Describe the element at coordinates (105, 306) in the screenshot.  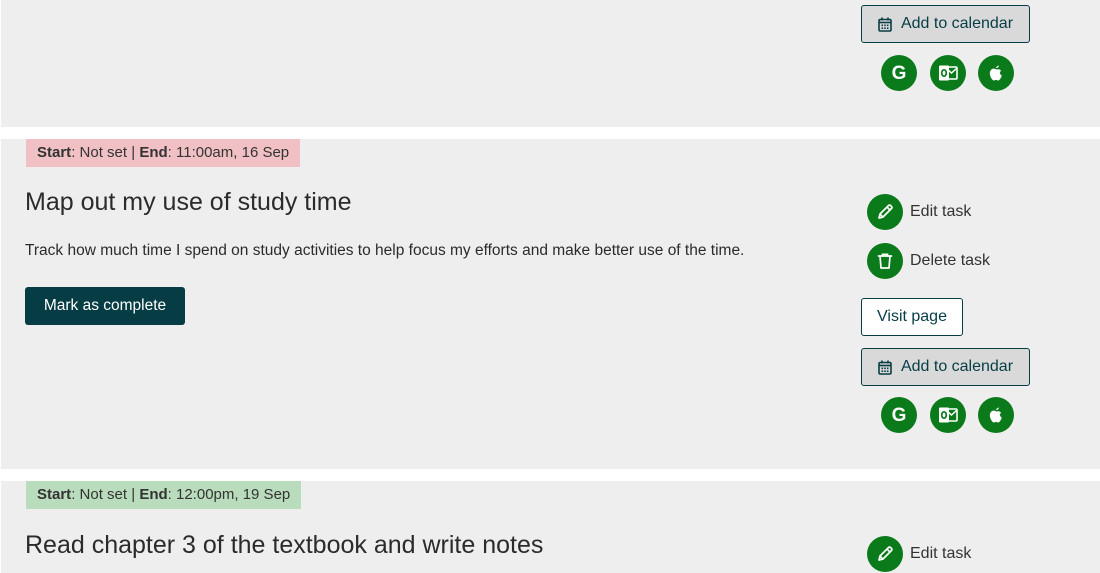
I see `mark-complete-button: Mark as complete` at that location.